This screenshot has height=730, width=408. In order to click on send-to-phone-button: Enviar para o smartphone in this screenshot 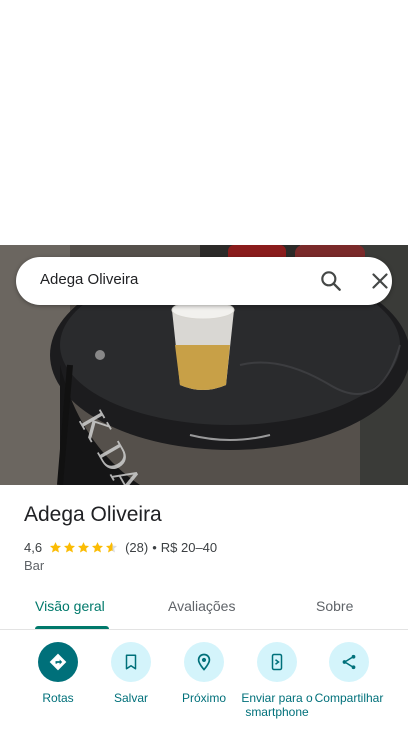, I will do `click(277, 680)`.